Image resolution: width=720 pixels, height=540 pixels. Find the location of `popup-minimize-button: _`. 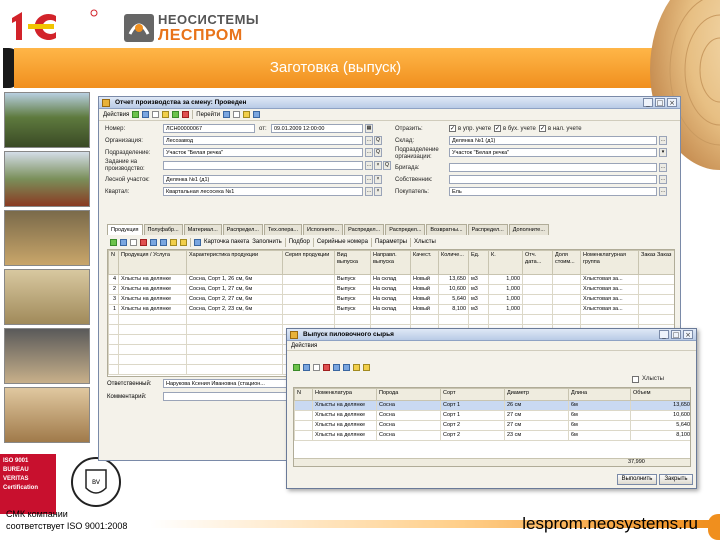

popup-minimize-button: _ is located at coordinates (664, 334).